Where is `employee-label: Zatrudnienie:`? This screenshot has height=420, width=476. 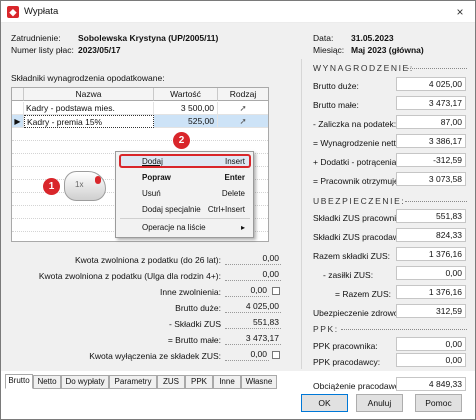
employee-label: Zatrudnienie: is located at coordinates (36, 38).